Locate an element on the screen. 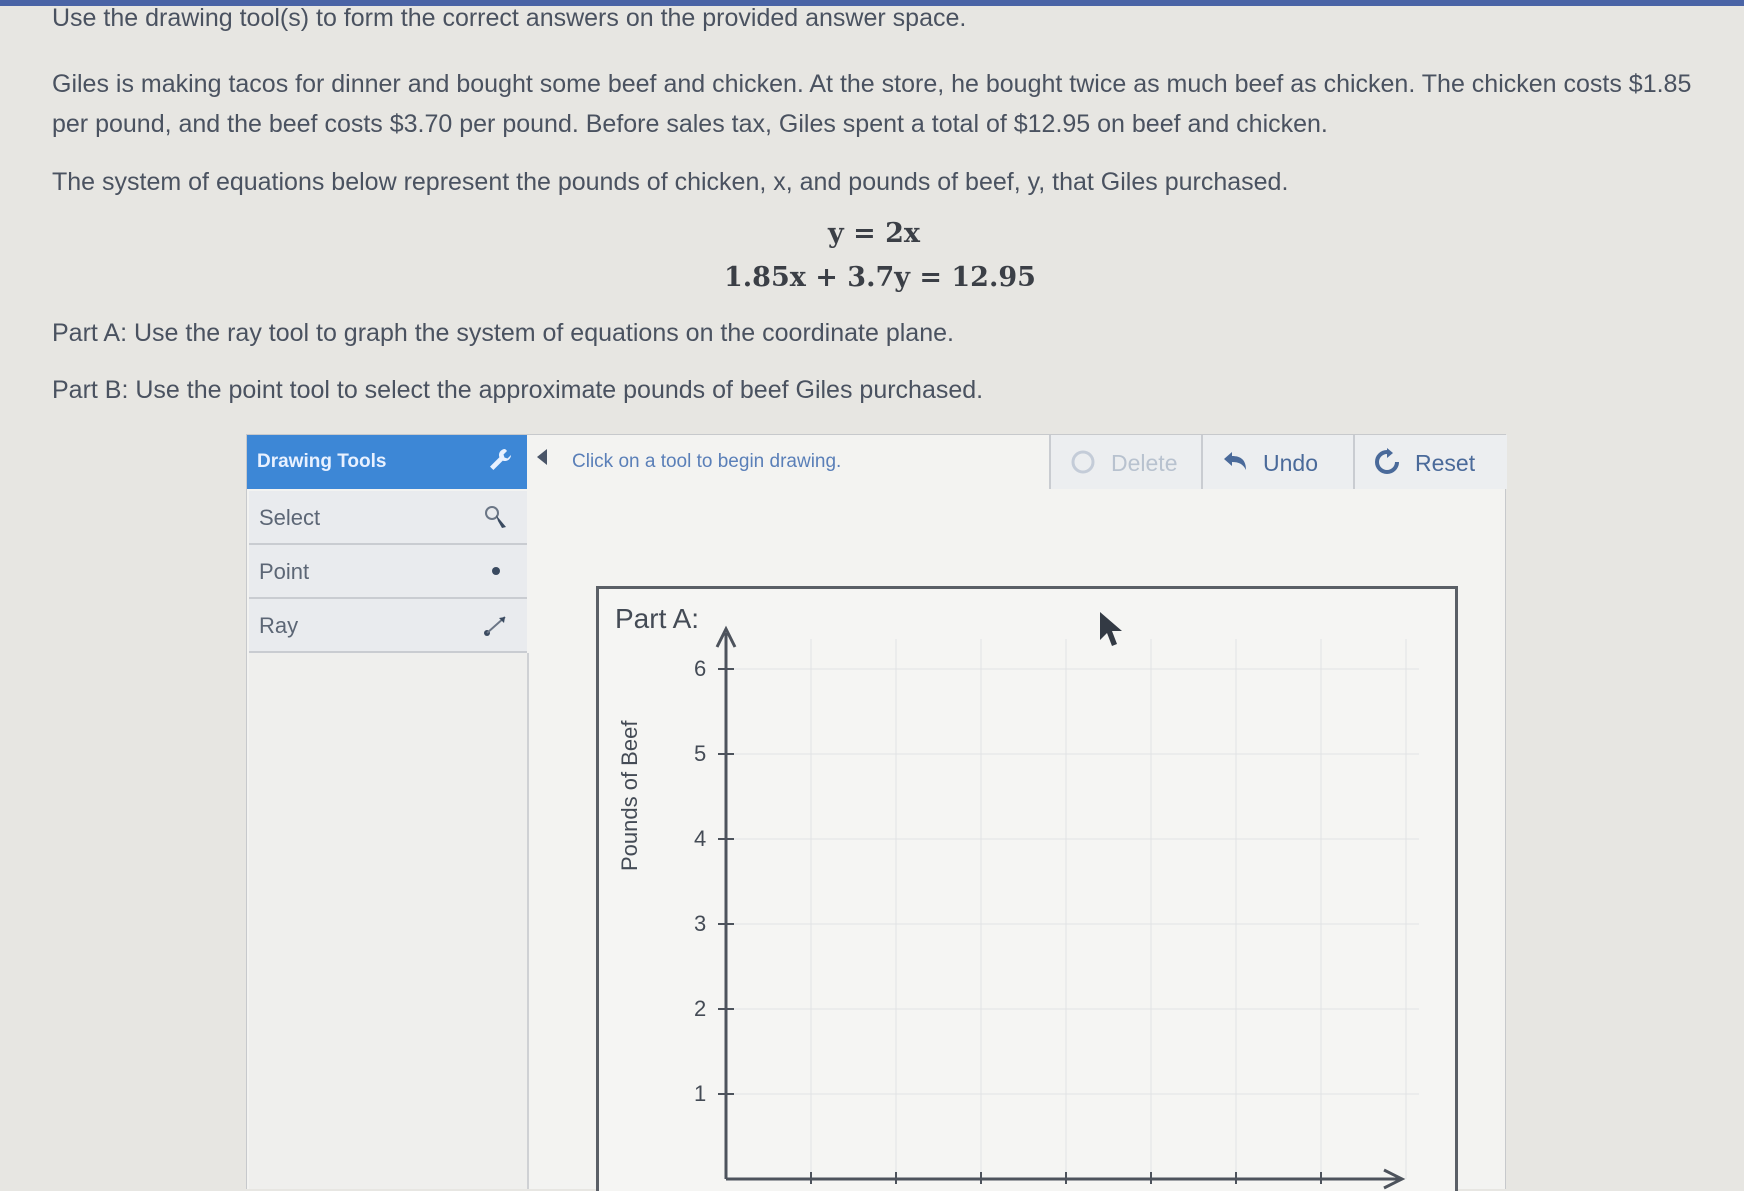 The height and width of the screenshot is (1191, 1744). tool-point-label: Point is located at coordinates (284, 571).